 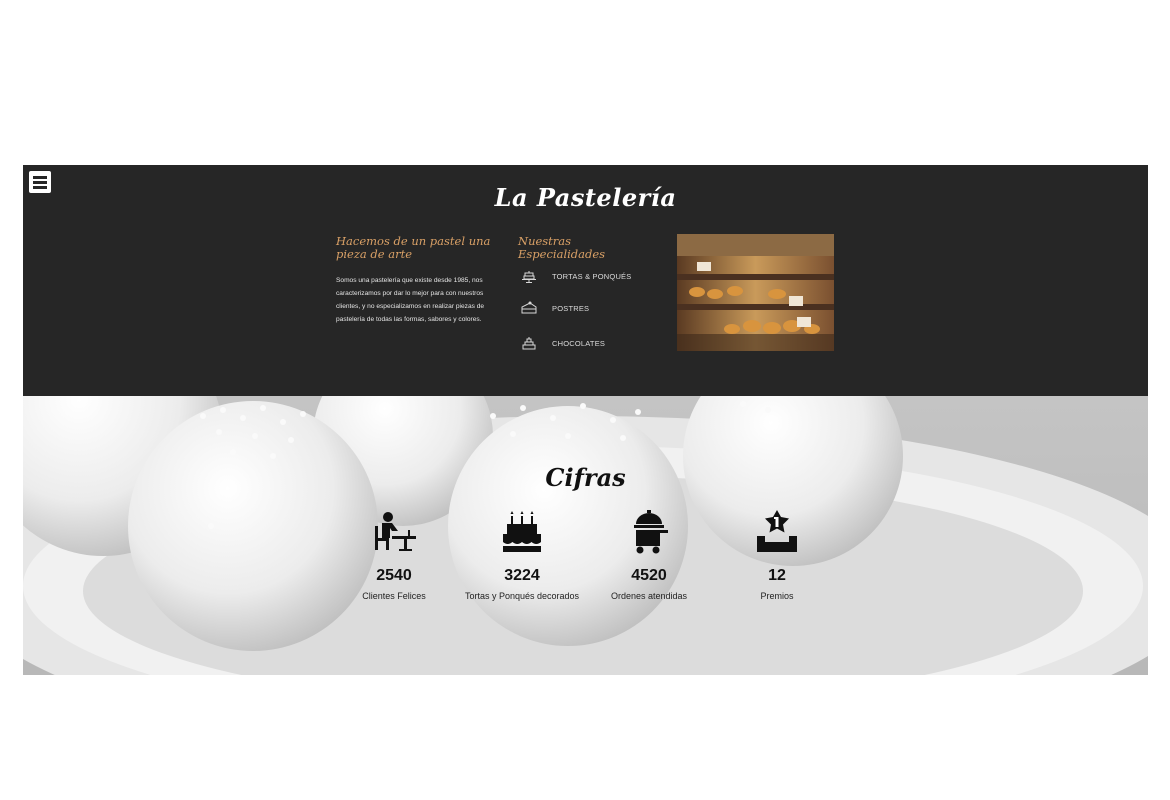 What do you see at coordinates (562, 247) in the screenshot?
I see `specialties-title: Nuestras Especialidades` at bounding box center [562, 247].